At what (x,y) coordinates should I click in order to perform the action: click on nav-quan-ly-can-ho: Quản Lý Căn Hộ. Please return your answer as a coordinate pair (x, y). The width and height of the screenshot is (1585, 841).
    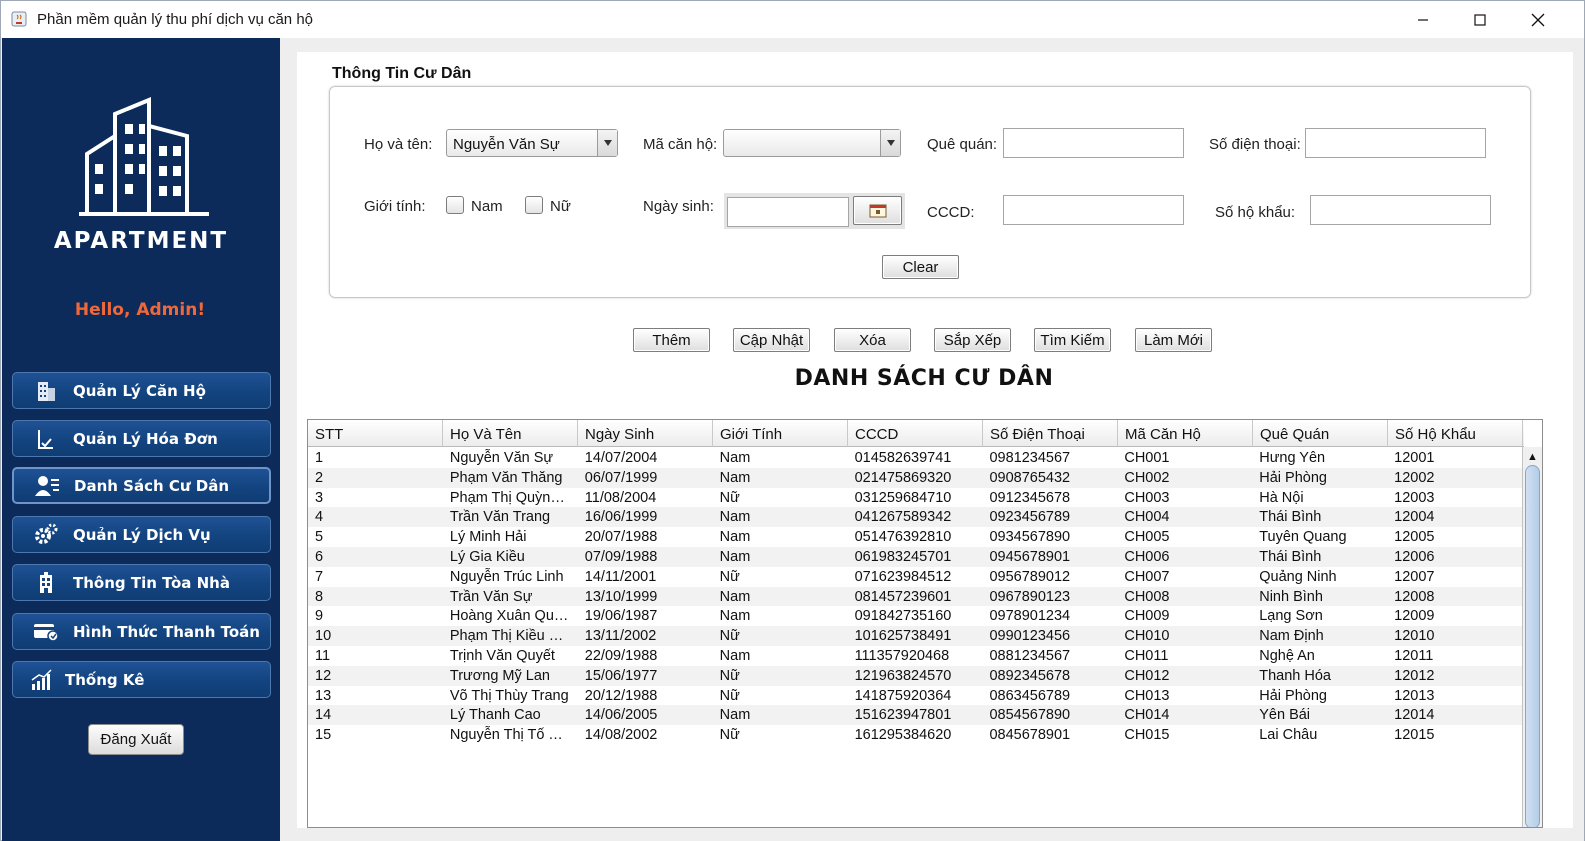
    Looking at the image, I should click on (141, 390).